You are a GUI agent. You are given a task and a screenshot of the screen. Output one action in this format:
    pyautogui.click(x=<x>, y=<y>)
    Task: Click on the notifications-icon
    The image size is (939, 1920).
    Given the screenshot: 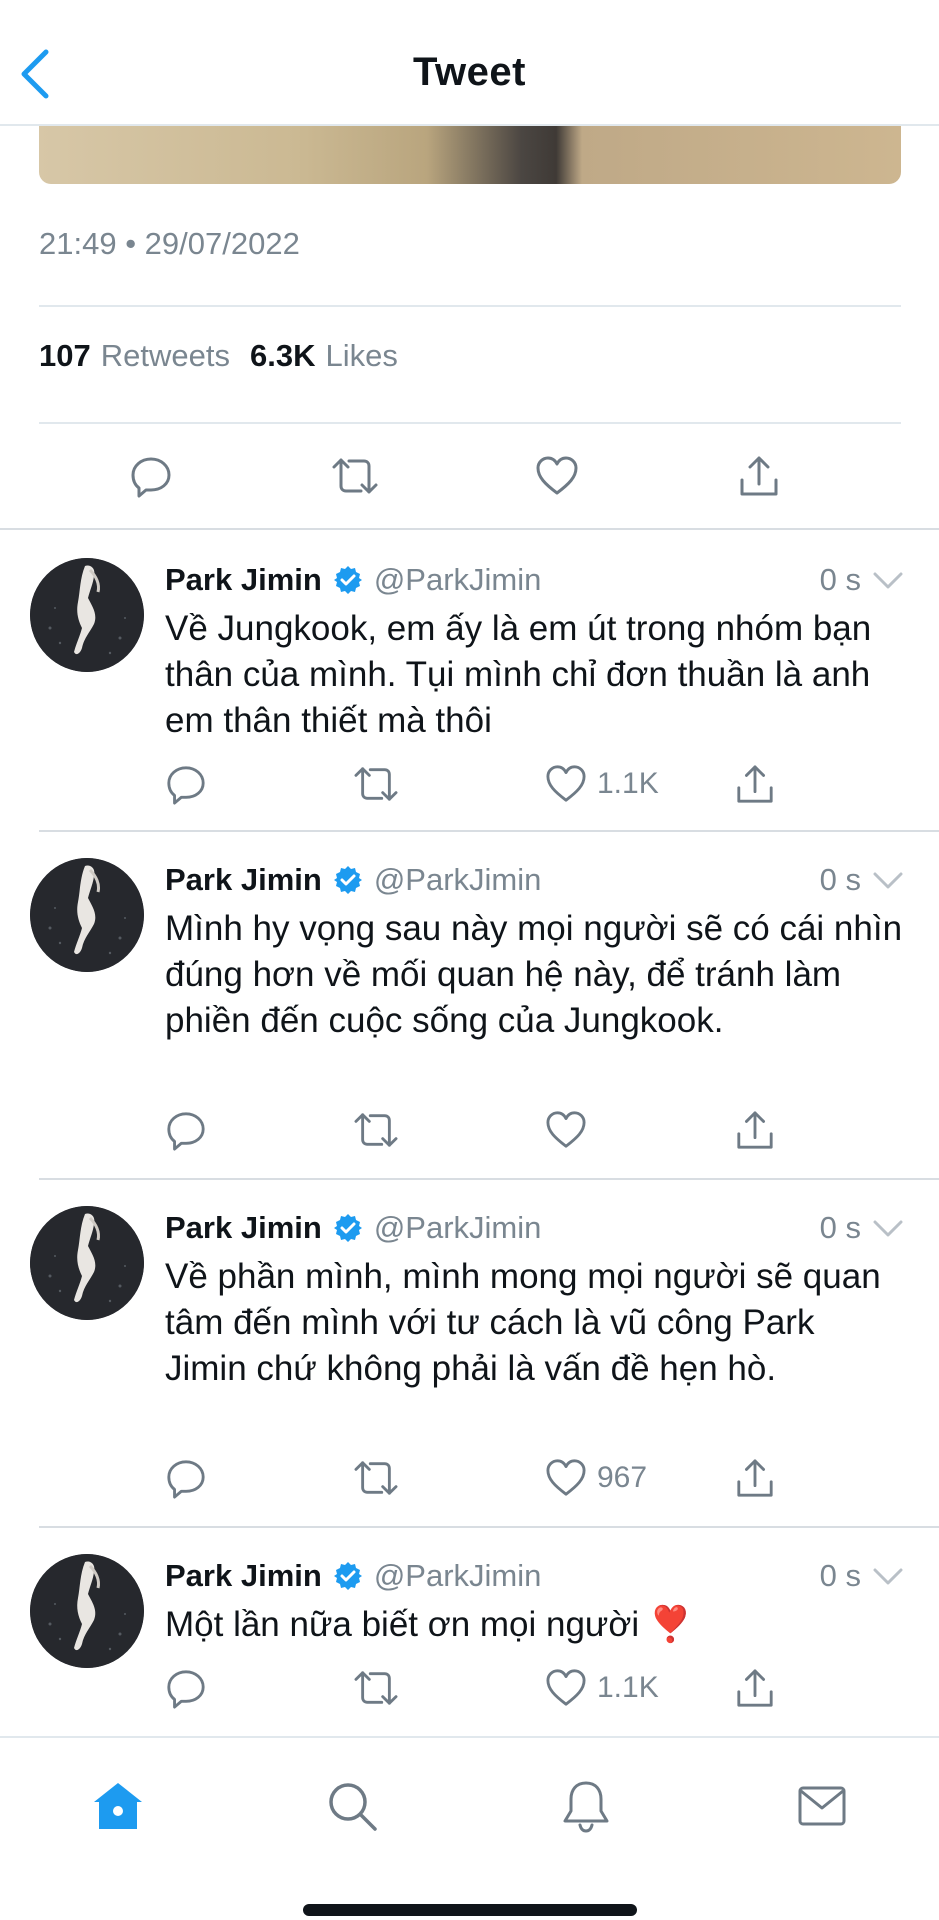 What is the action you would take?
    pyautogui.click(x=586, y=1807)
    